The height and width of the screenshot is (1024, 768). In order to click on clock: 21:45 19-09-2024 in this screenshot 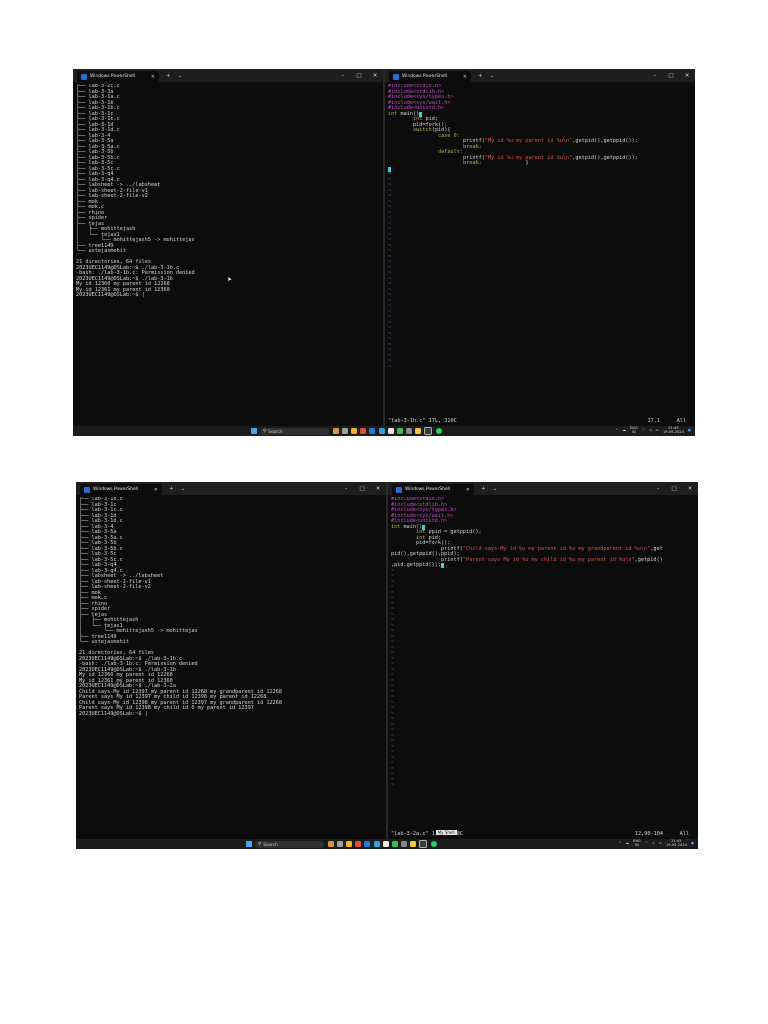, I will do `click(676, 843)`.